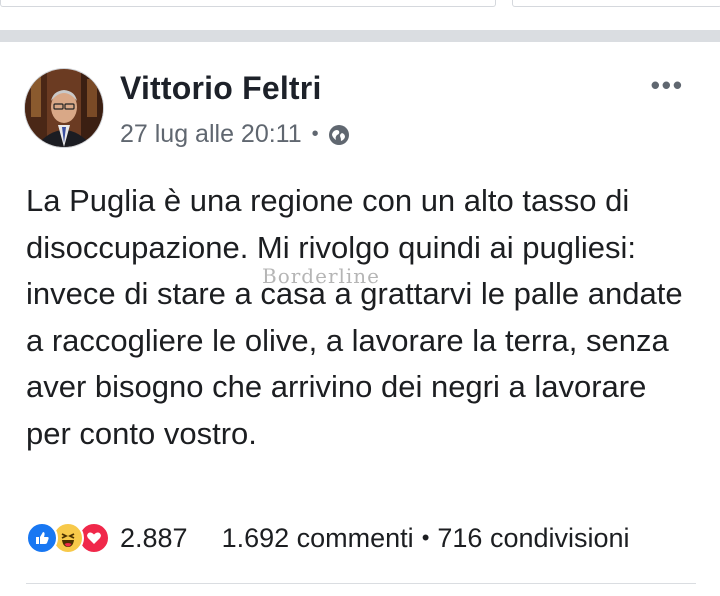 Image resolution: width=720 pixels, height=596 pixels. What do you see at coordinates (42, 538) in the screenshot?
I see `like-reaction-icon` at bounding box center [42, 538].